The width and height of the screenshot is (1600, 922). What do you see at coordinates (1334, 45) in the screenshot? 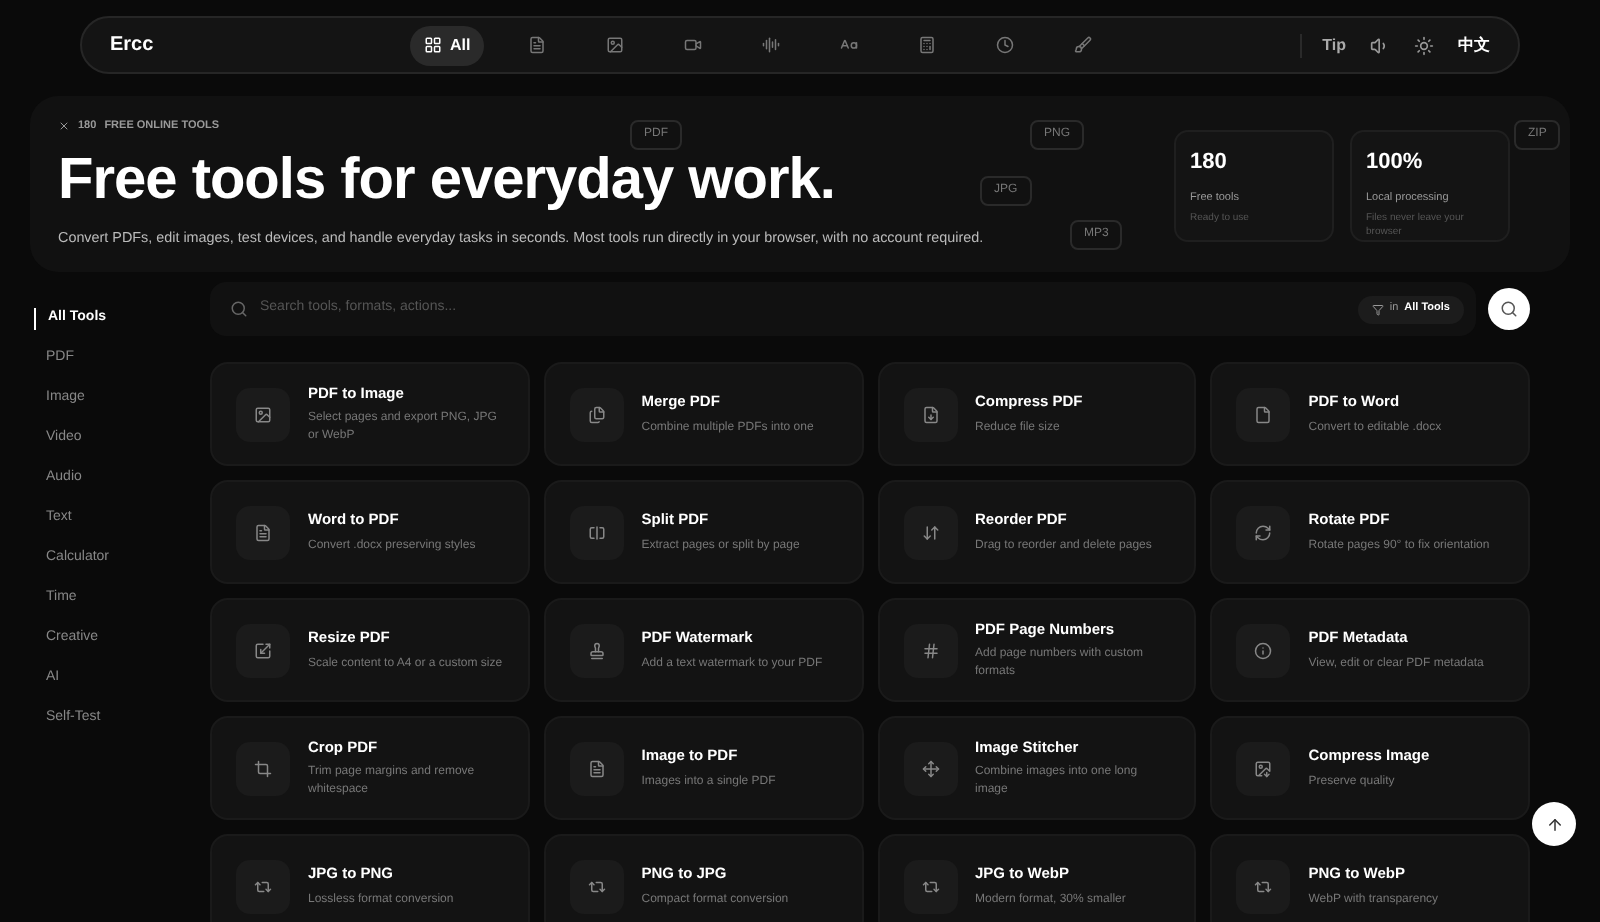
I see `tip-button: Tip` at bounding box center [1334, 45].